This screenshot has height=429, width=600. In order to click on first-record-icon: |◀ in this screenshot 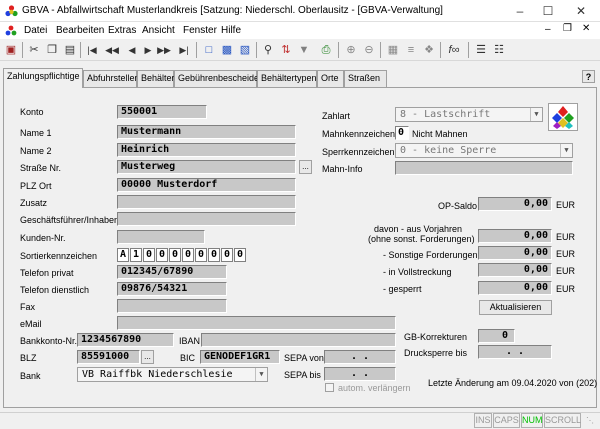, I will do `click(92, 50)`.